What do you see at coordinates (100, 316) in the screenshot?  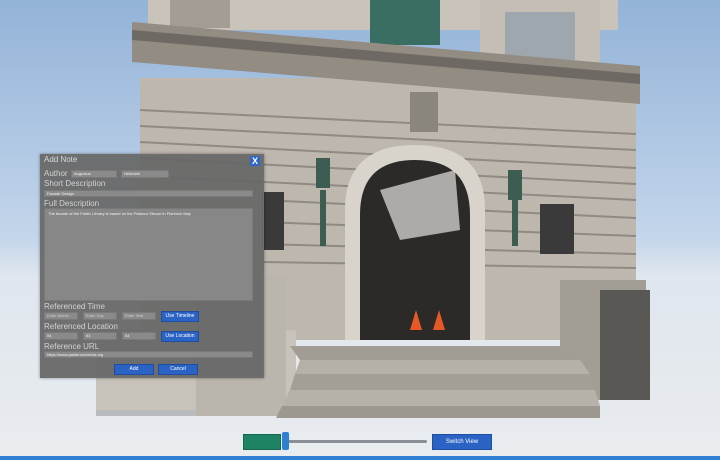 I see `time-day-field: Enter Day` at bounding box center [100, 316].